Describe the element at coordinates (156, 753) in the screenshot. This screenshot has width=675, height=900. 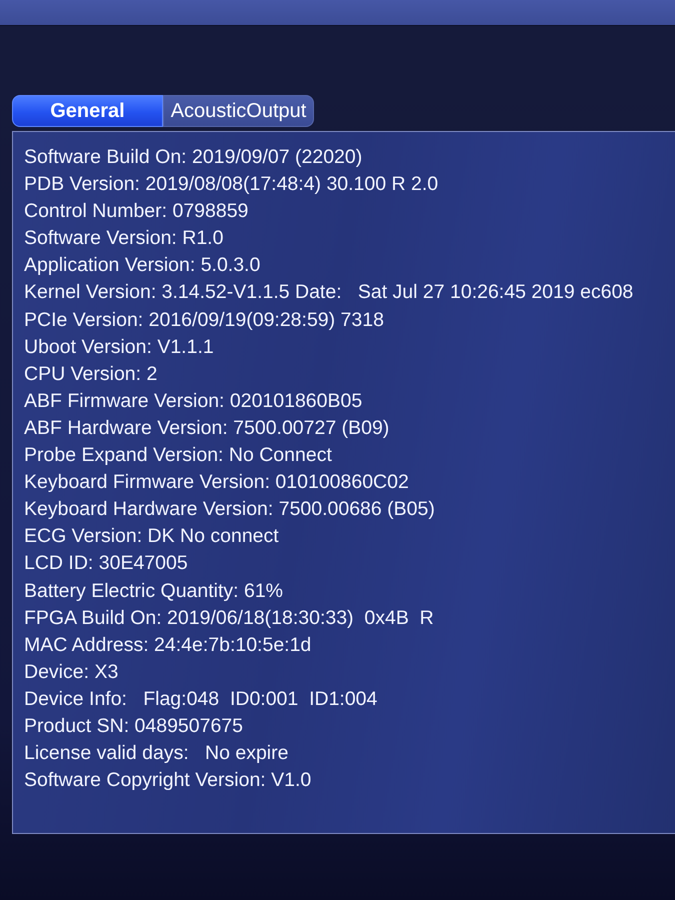
I see `info-line: License valid days: No expire` at that location.